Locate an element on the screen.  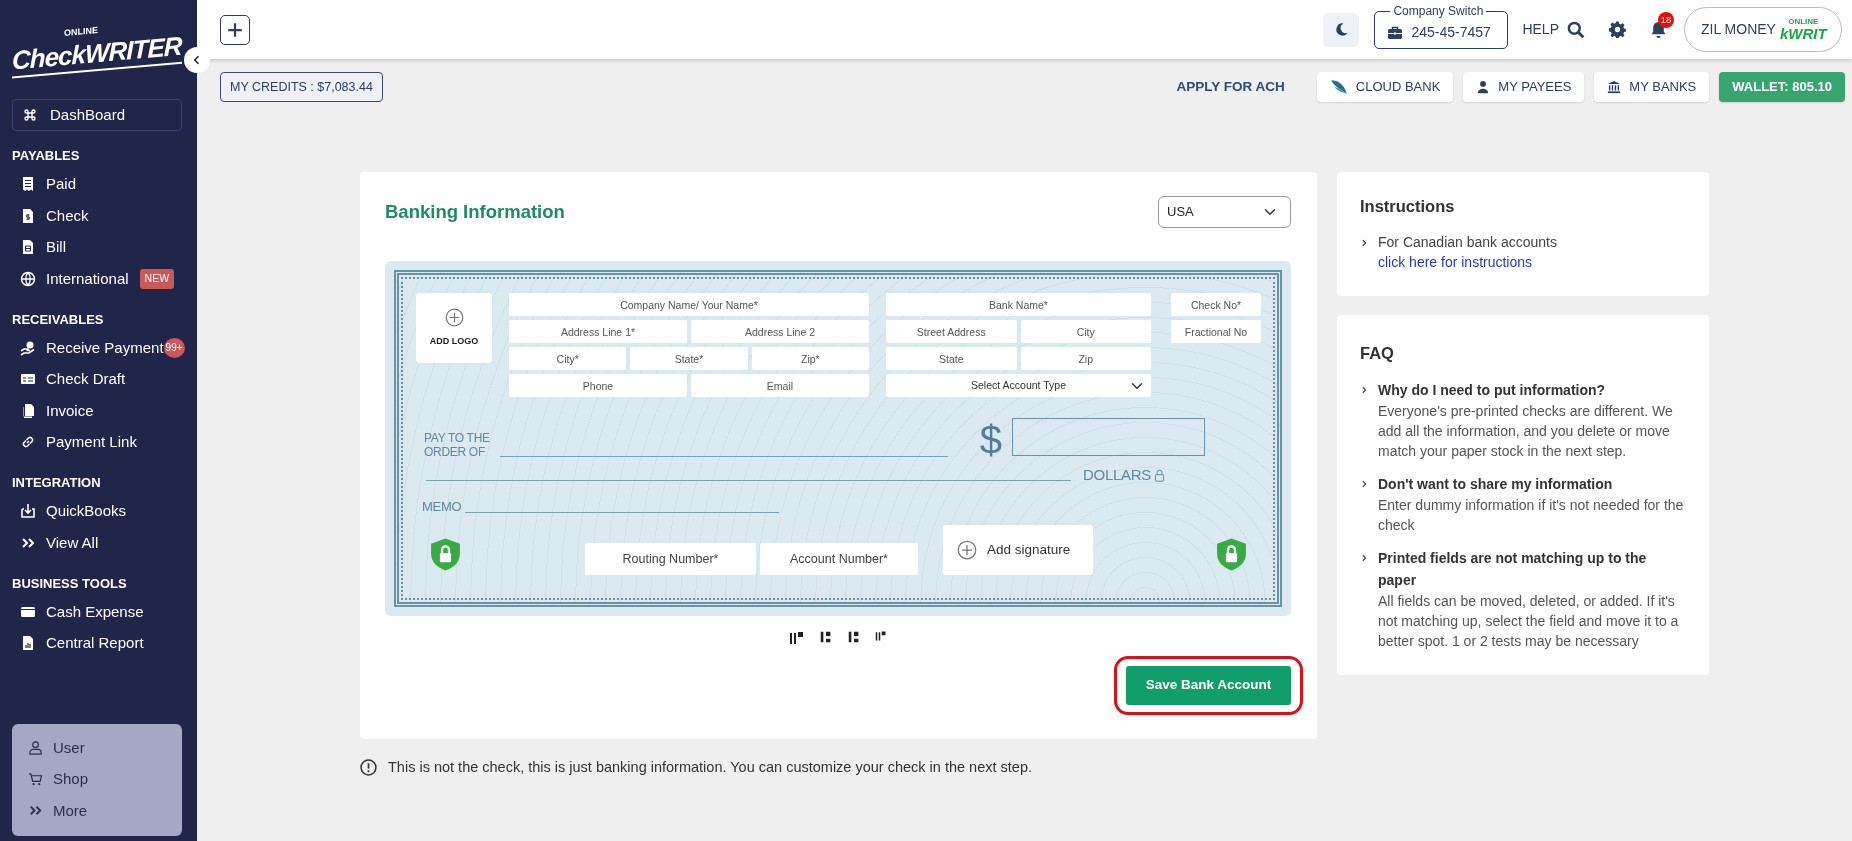
section-heading: RECEIVABLES is located at coordinates (58, 319).